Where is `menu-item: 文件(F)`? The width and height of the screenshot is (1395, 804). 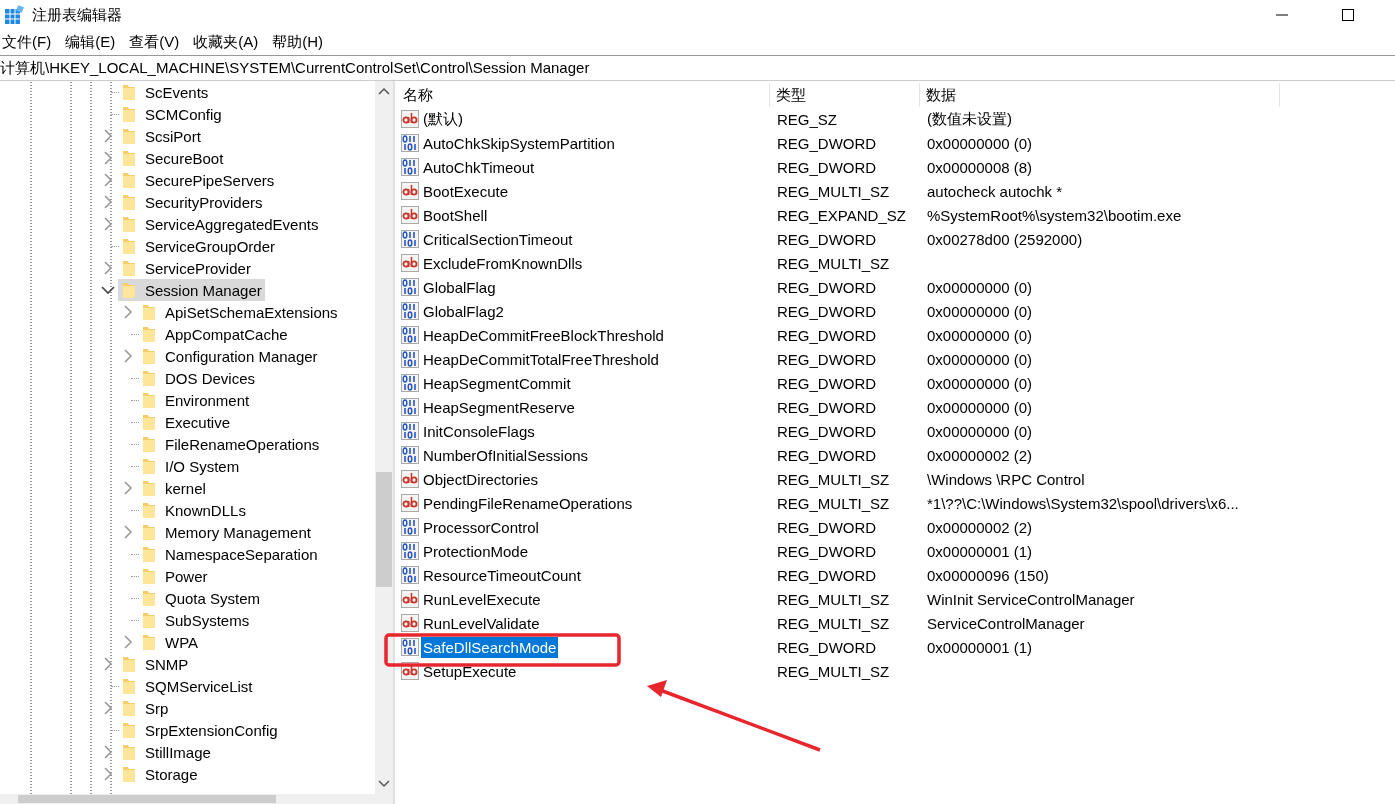 menu-item: 文件(F) is located at coordinates (29, 42).